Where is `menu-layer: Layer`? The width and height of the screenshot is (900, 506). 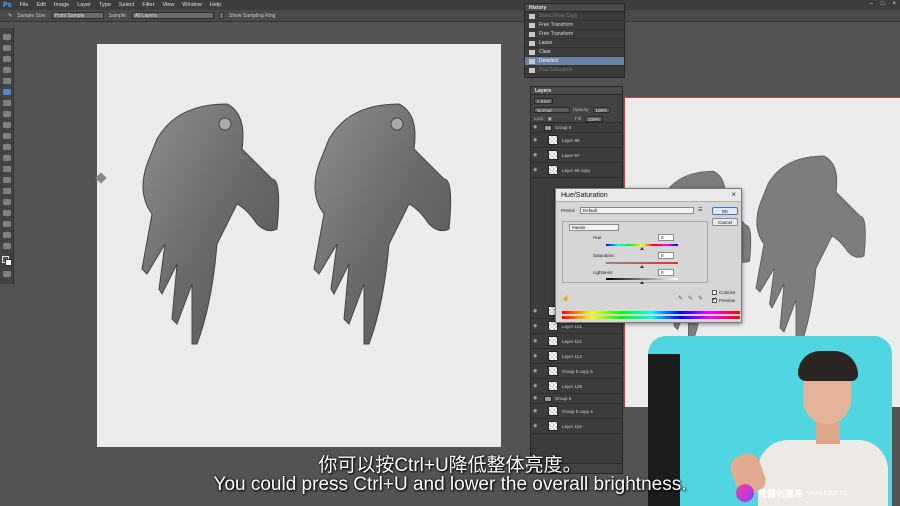
menu-layer: Layer is located at coordinates (84, 5).